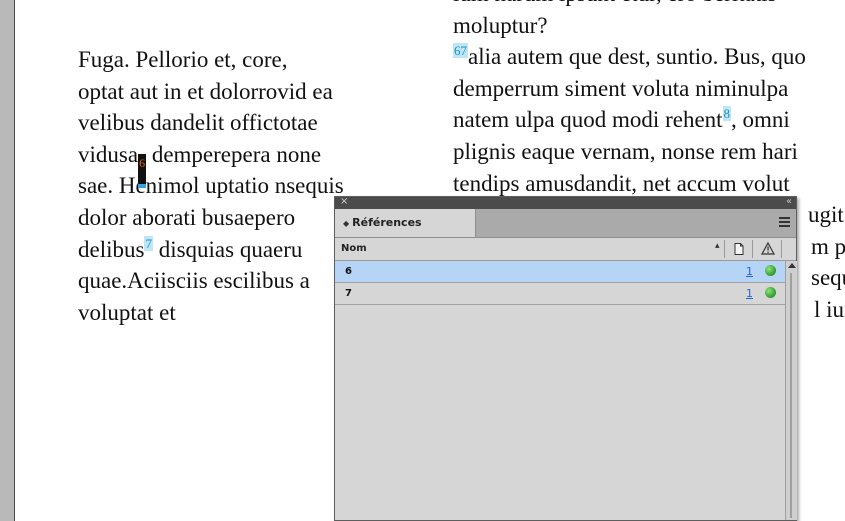 The image size is (845, 521). I want to click on footnote-marker: 67, so click(460, 51).